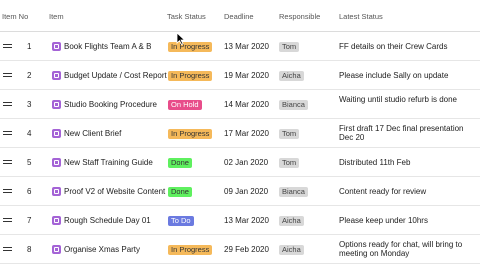 The height and width of the screenshot is (274, 480). What do you see at coordinates (181, 220) in the screenshot?
I see `status-badge: To Do` at bounding box center [181, 220].